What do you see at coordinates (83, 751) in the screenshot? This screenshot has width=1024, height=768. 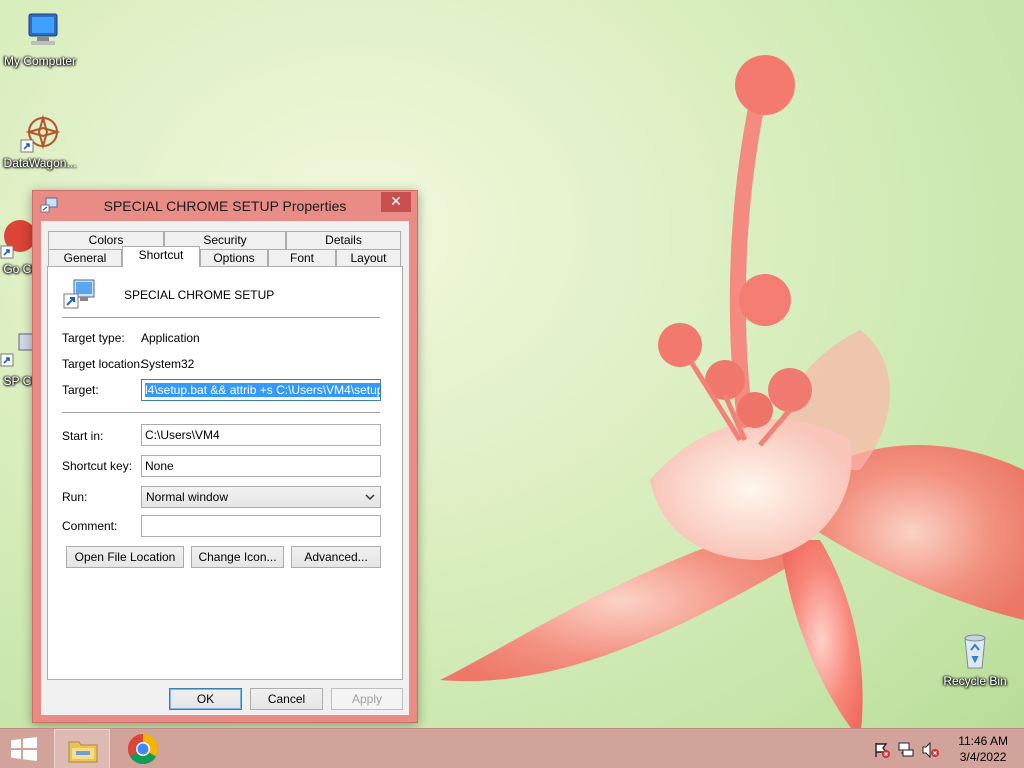 I see `file-explorer-icon` at bounding box center [83, 751].